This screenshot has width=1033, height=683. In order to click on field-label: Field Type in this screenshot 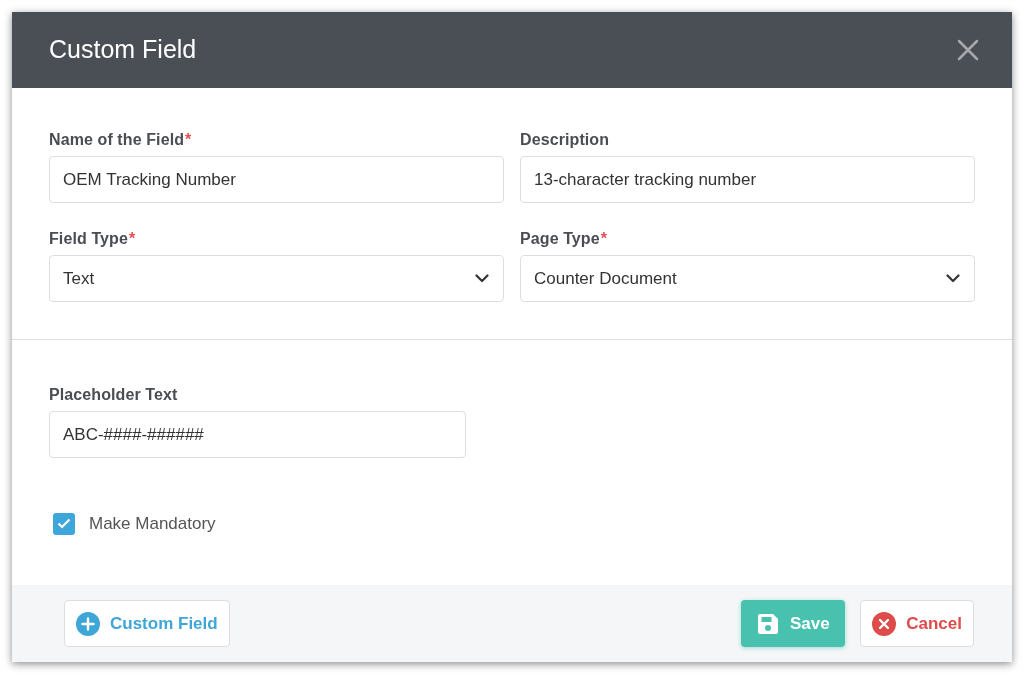, I will do `click(88, 239)`.